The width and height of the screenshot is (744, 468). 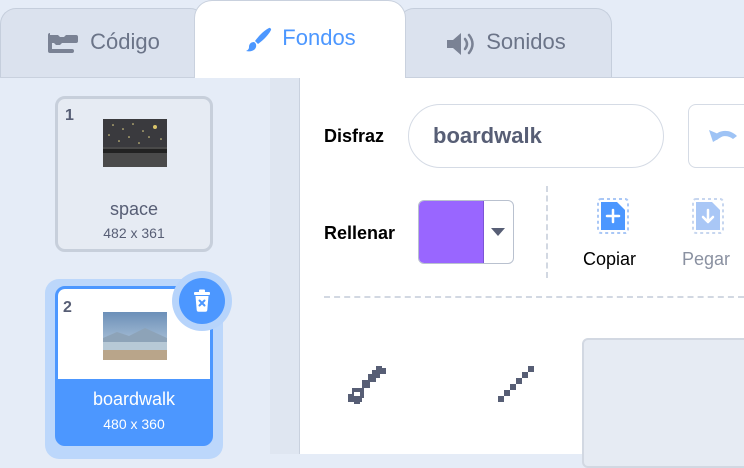 I want to click on tab-code-label: Código, so click(x=125, y=41).